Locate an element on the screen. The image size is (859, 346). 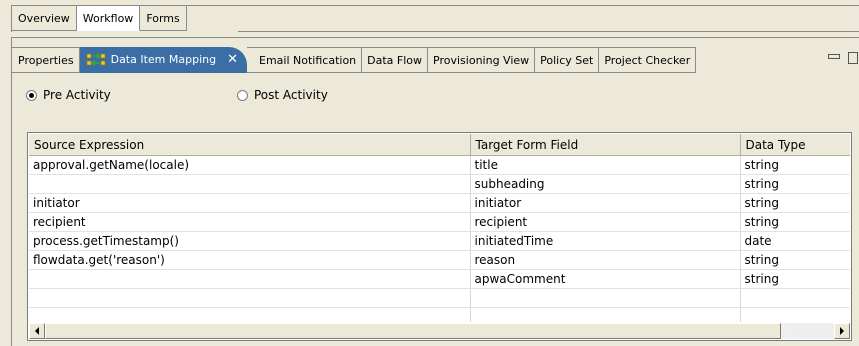
data-type-cell: date is located at coordinates (795, 241).